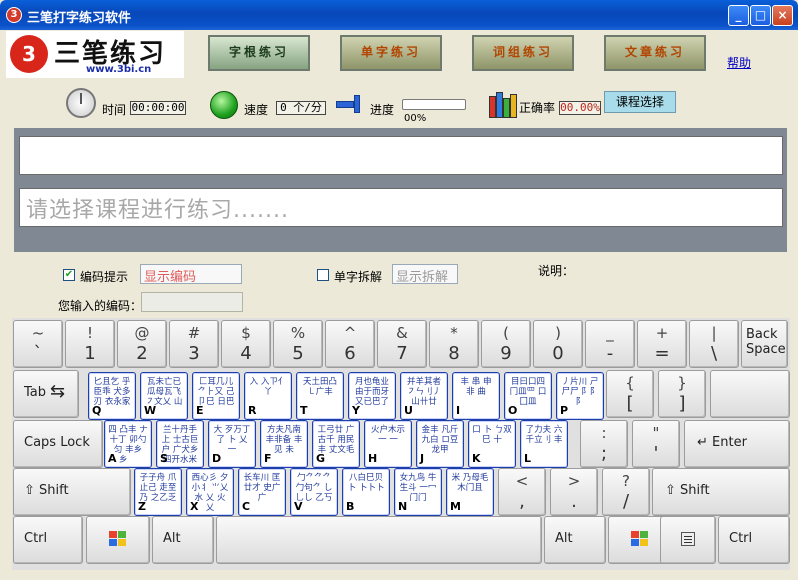 This screenshot has height=580, width=798. I want to click on key-n-letter: N, so click(403, 506).